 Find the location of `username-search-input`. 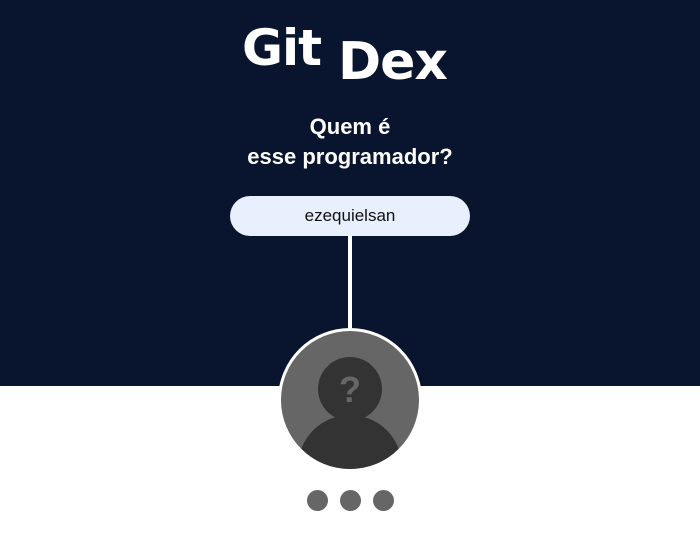

username-search-input is located at coordinates (350, 216).